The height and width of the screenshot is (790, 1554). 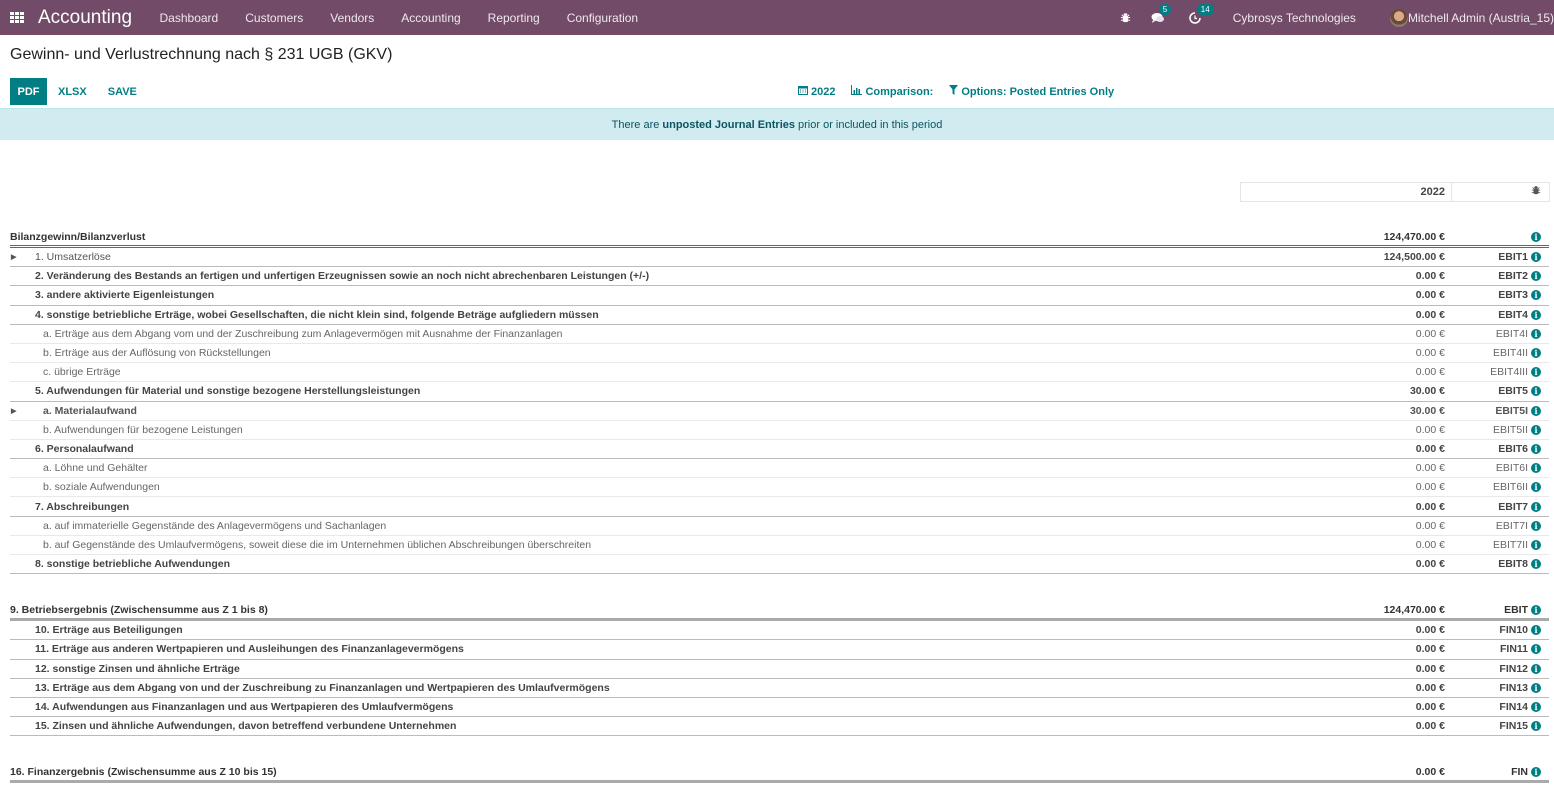 What do you see at coordinates (1520, 669) in the screenshot?
I see `line-code: FIN12 i` at bounding box center [1520, 669].